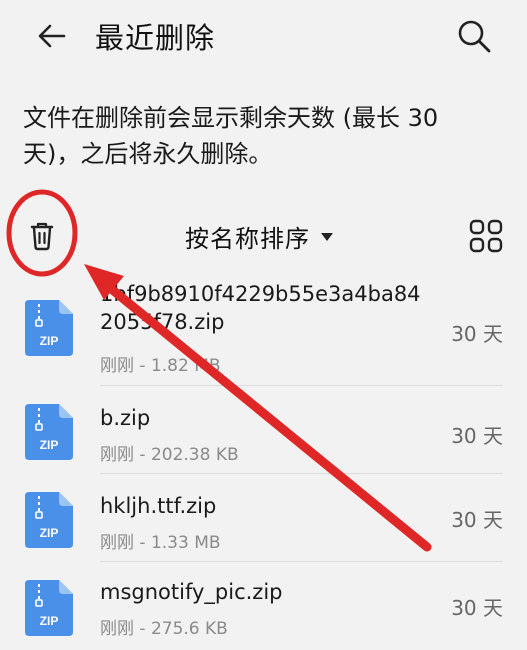  What do you see at coordinates (263, 430) in the screenshot?
I see `file-row: ZIP b.zip 刚刚 - 202.38 KB 30 天` at bounding box center [263, 430].